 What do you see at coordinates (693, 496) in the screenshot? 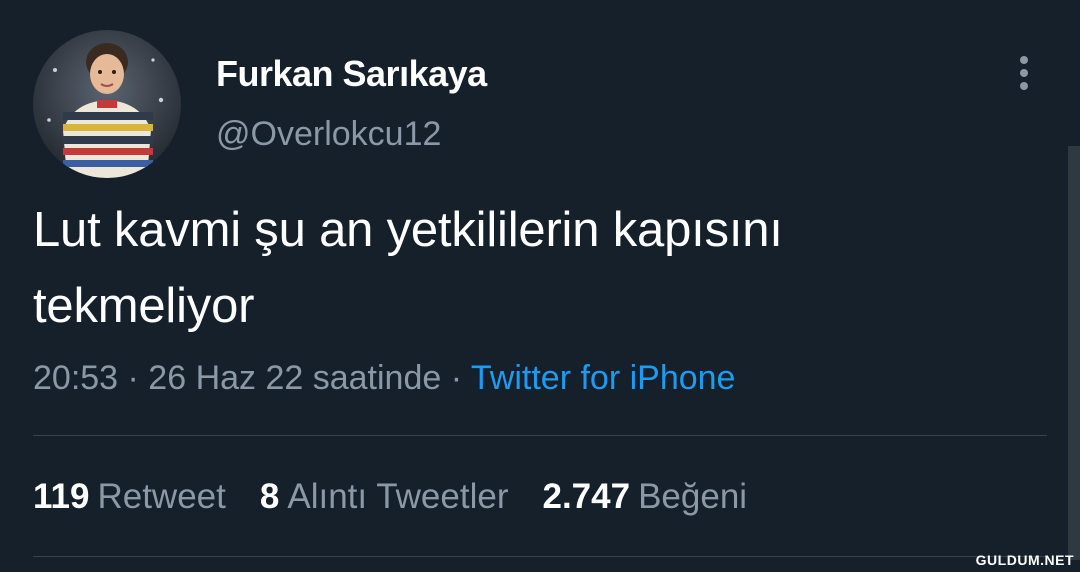
I see `stat-label: Beğeni` at bounding box center [693, 496].